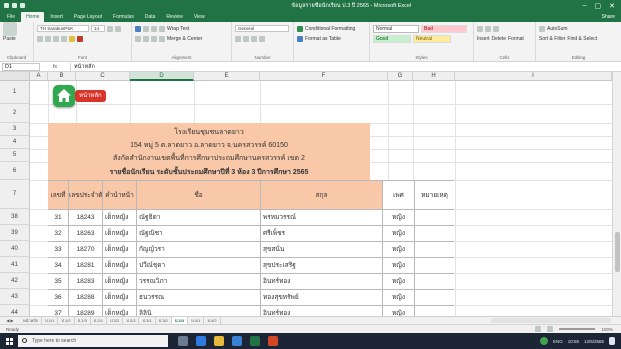 The width and height of the screenshot is (621, 349). What do you see at coordinates (146, 38) in the screenshot?
I see `align-center-icon` at bounding box center [146, 38].